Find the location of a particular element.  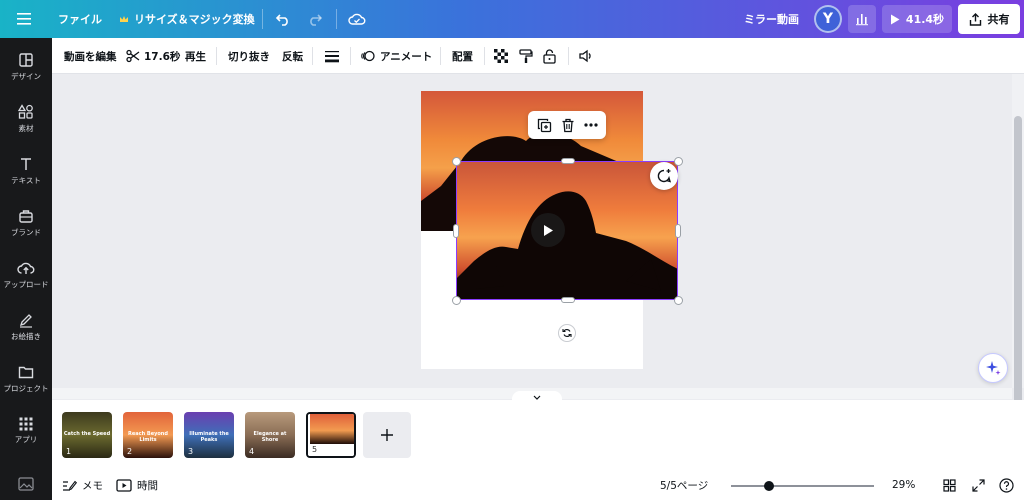

bottom-bar is located at coordinates (538, 485).